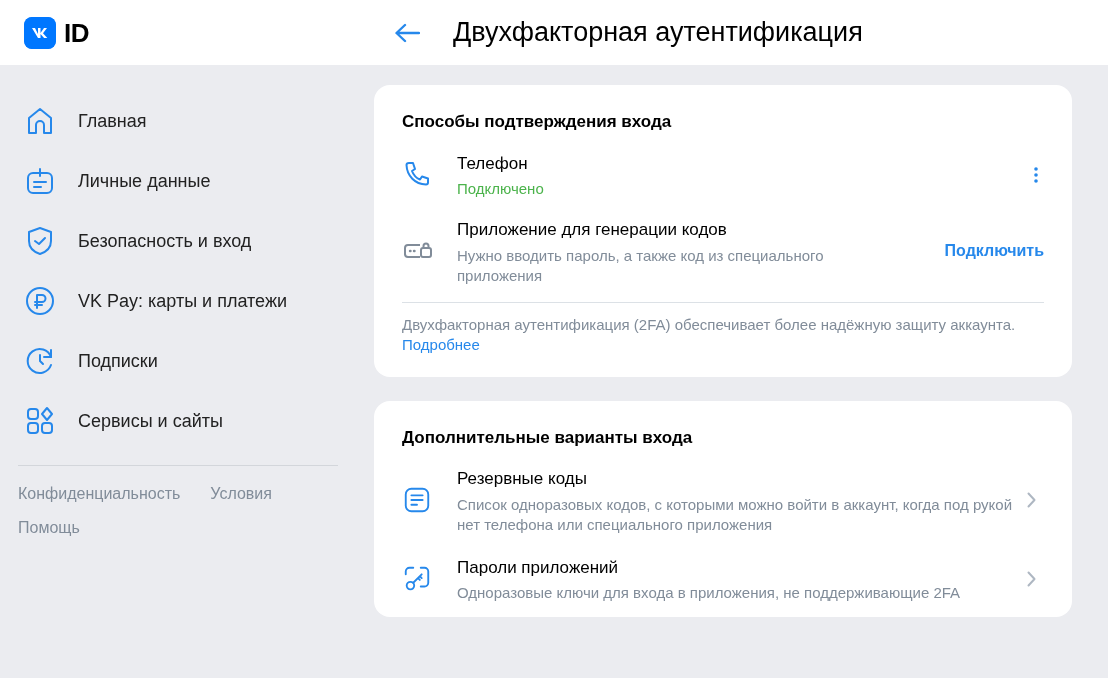 This screenshot has height=678, width=1108. I want to click on sidebar-item: Главная, so click(178, 121).